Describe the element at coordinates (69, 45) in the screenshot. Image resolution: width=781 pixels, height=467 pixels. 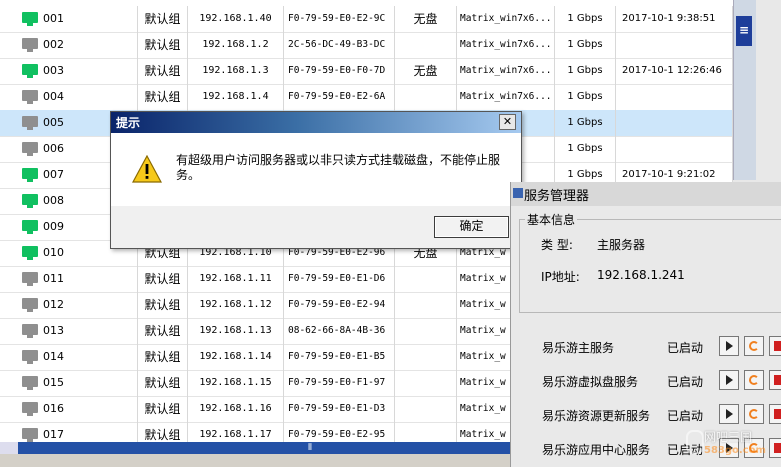
I see `client-id: 002` at that location.